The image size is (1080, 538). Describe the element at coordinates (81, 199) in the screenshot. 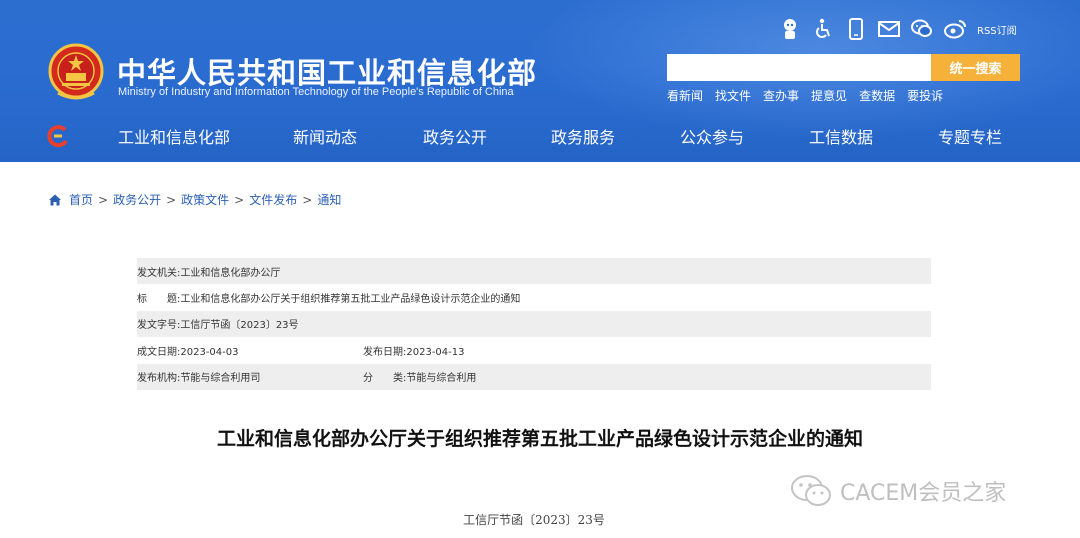

I see `breadcrumb-home: 首页` at that location.